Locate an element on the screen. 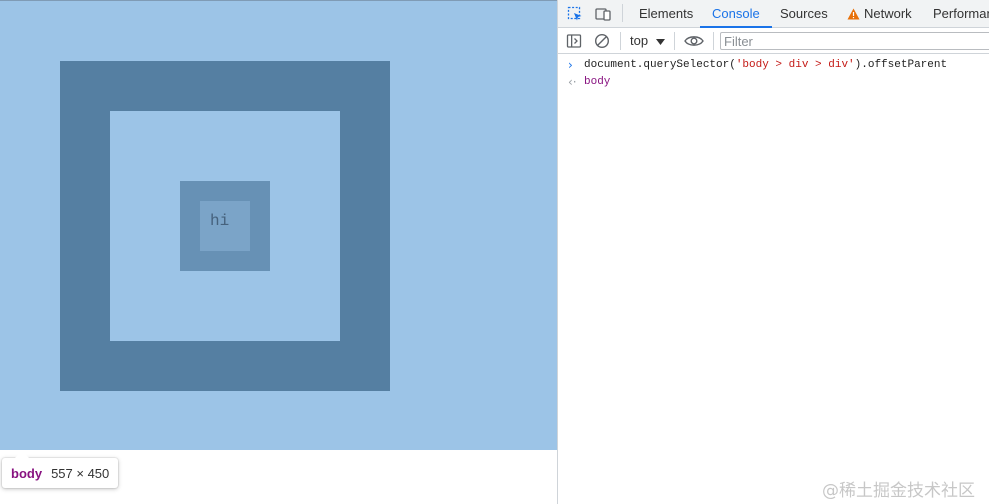  tooltip-tag-name: body is located at coordinates (27, 473).